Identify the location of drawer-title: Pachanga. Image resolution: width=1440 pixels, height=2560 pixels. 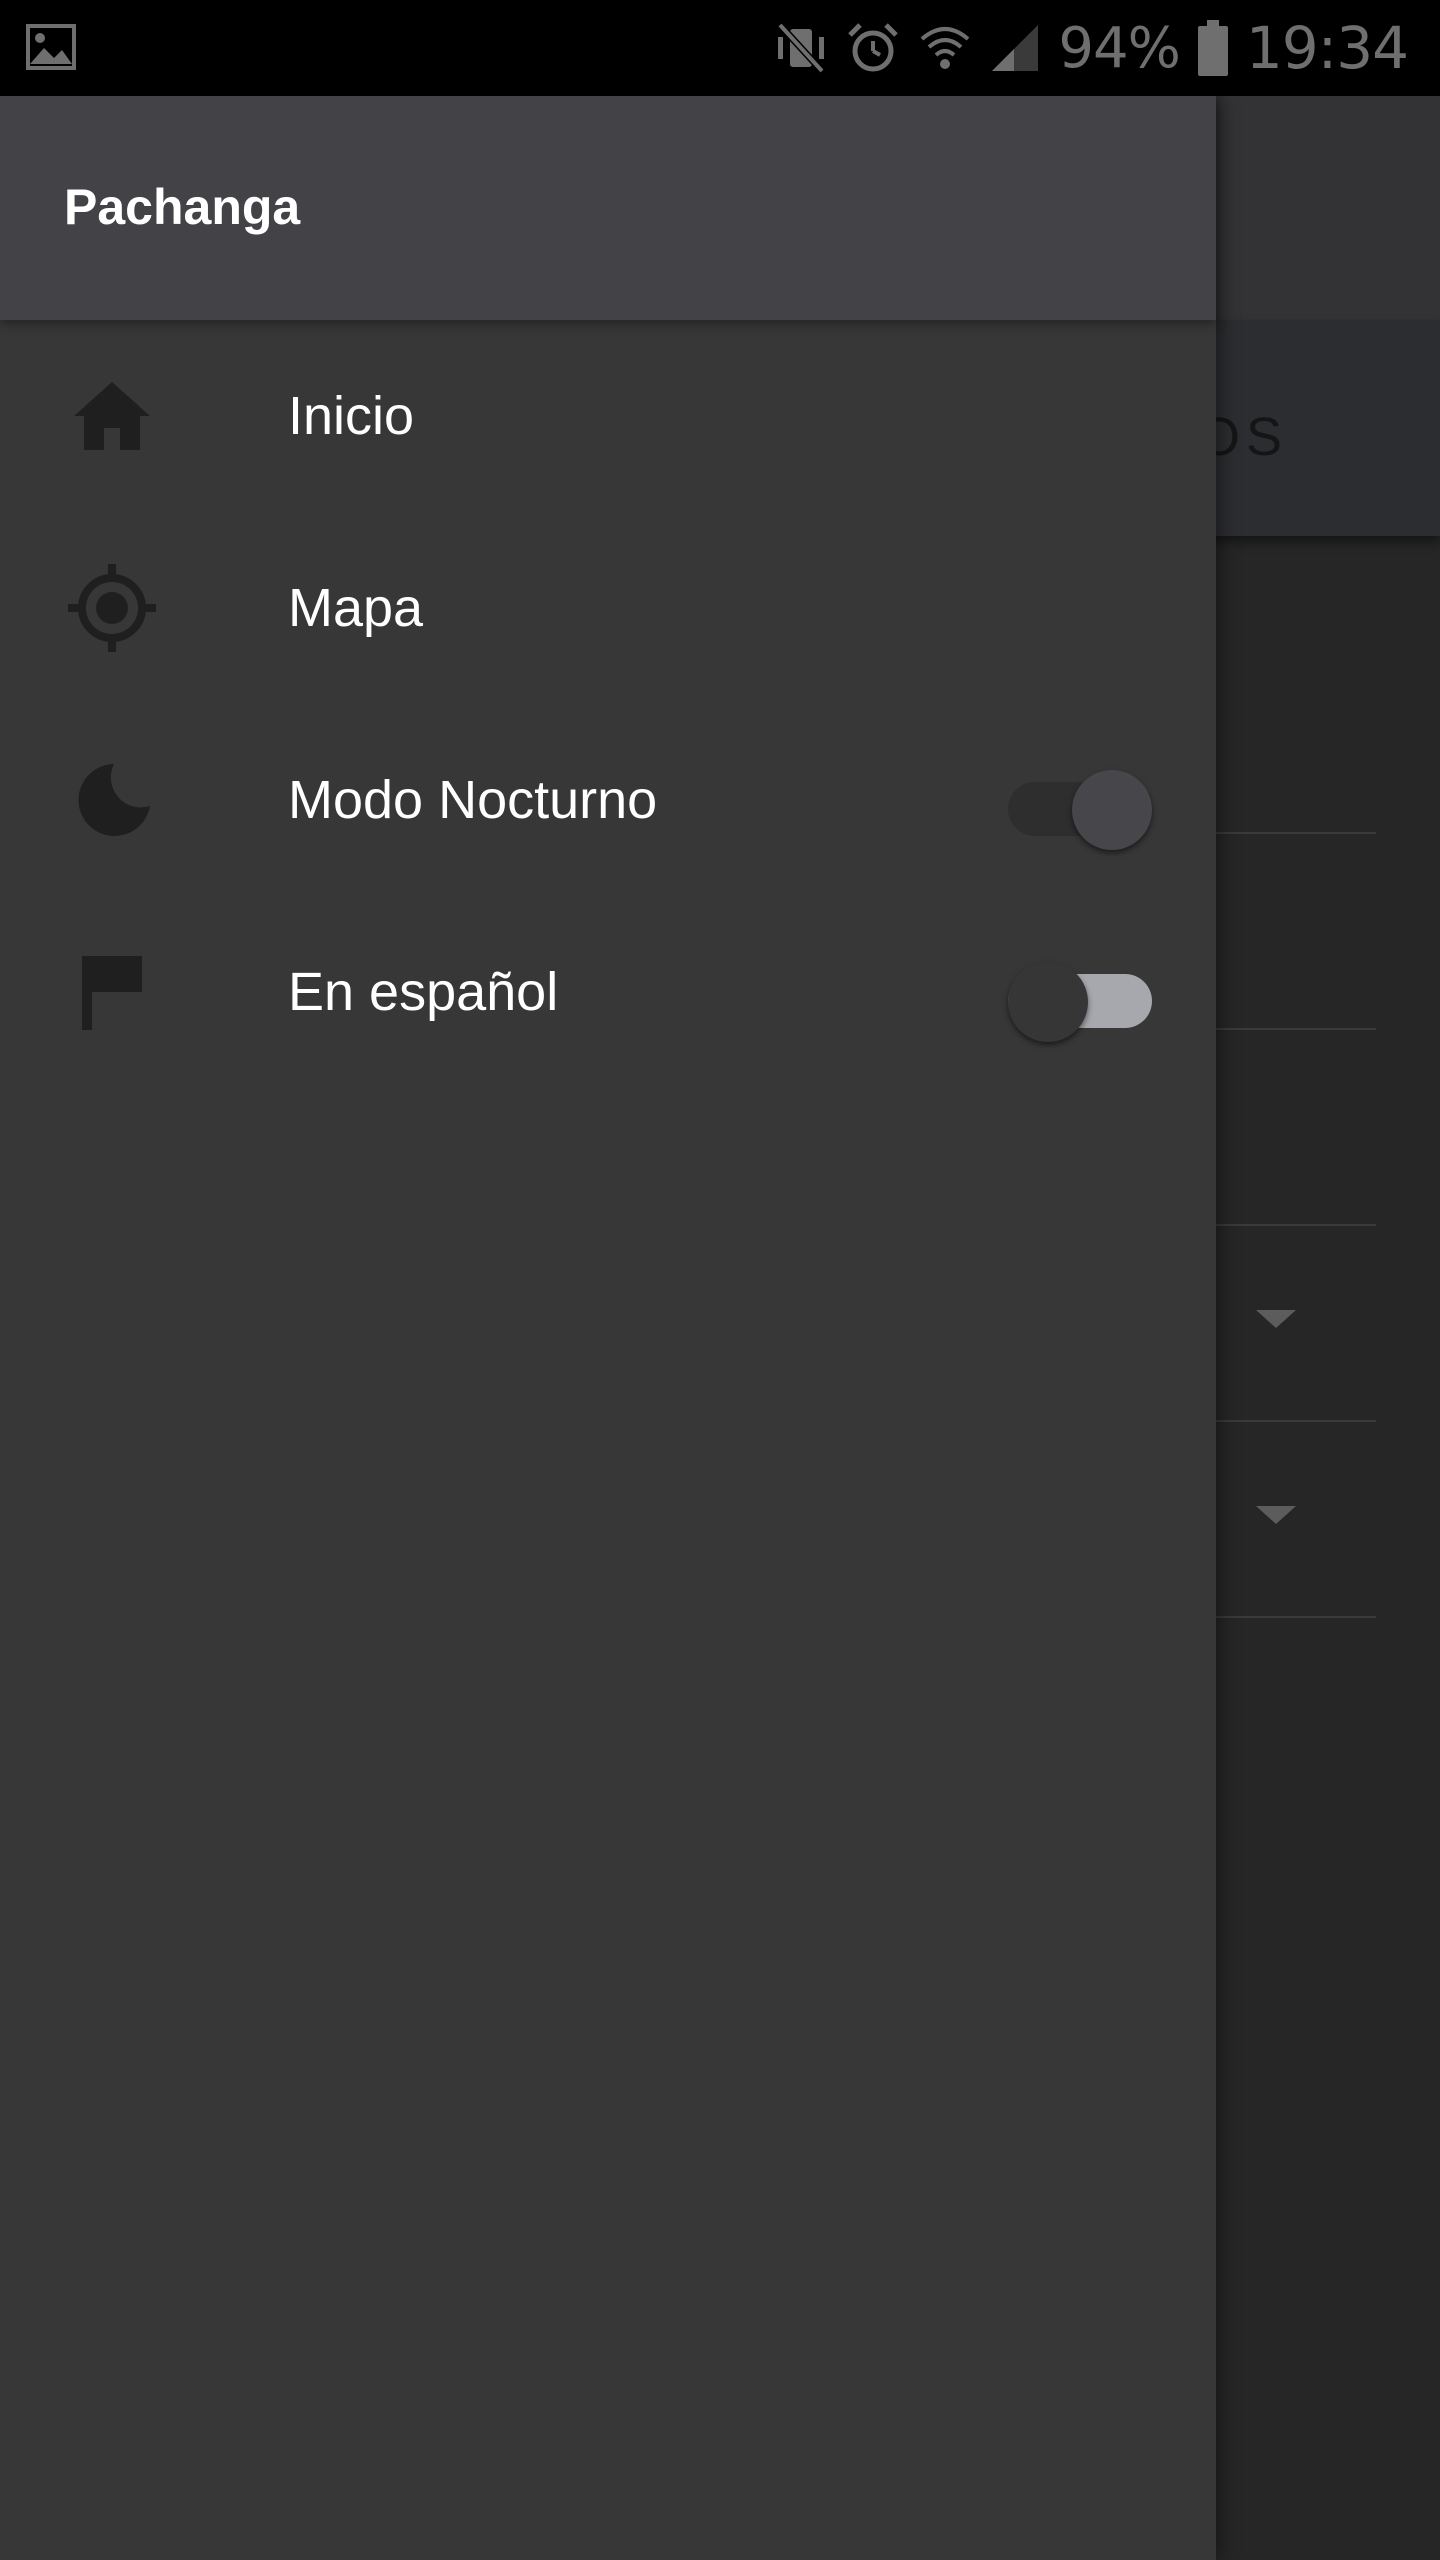
(182, 207).